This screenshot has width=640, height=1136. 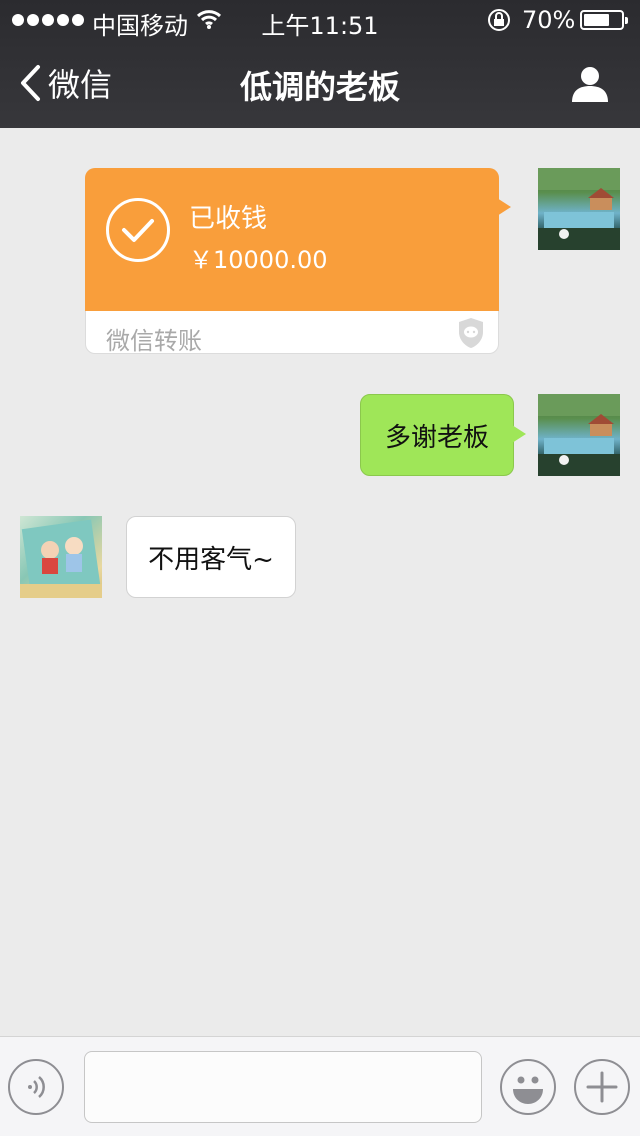 What do you see at coordinates (590, 84) in the screenshot?
I see `person-icon` at bounding box center [590, 84].